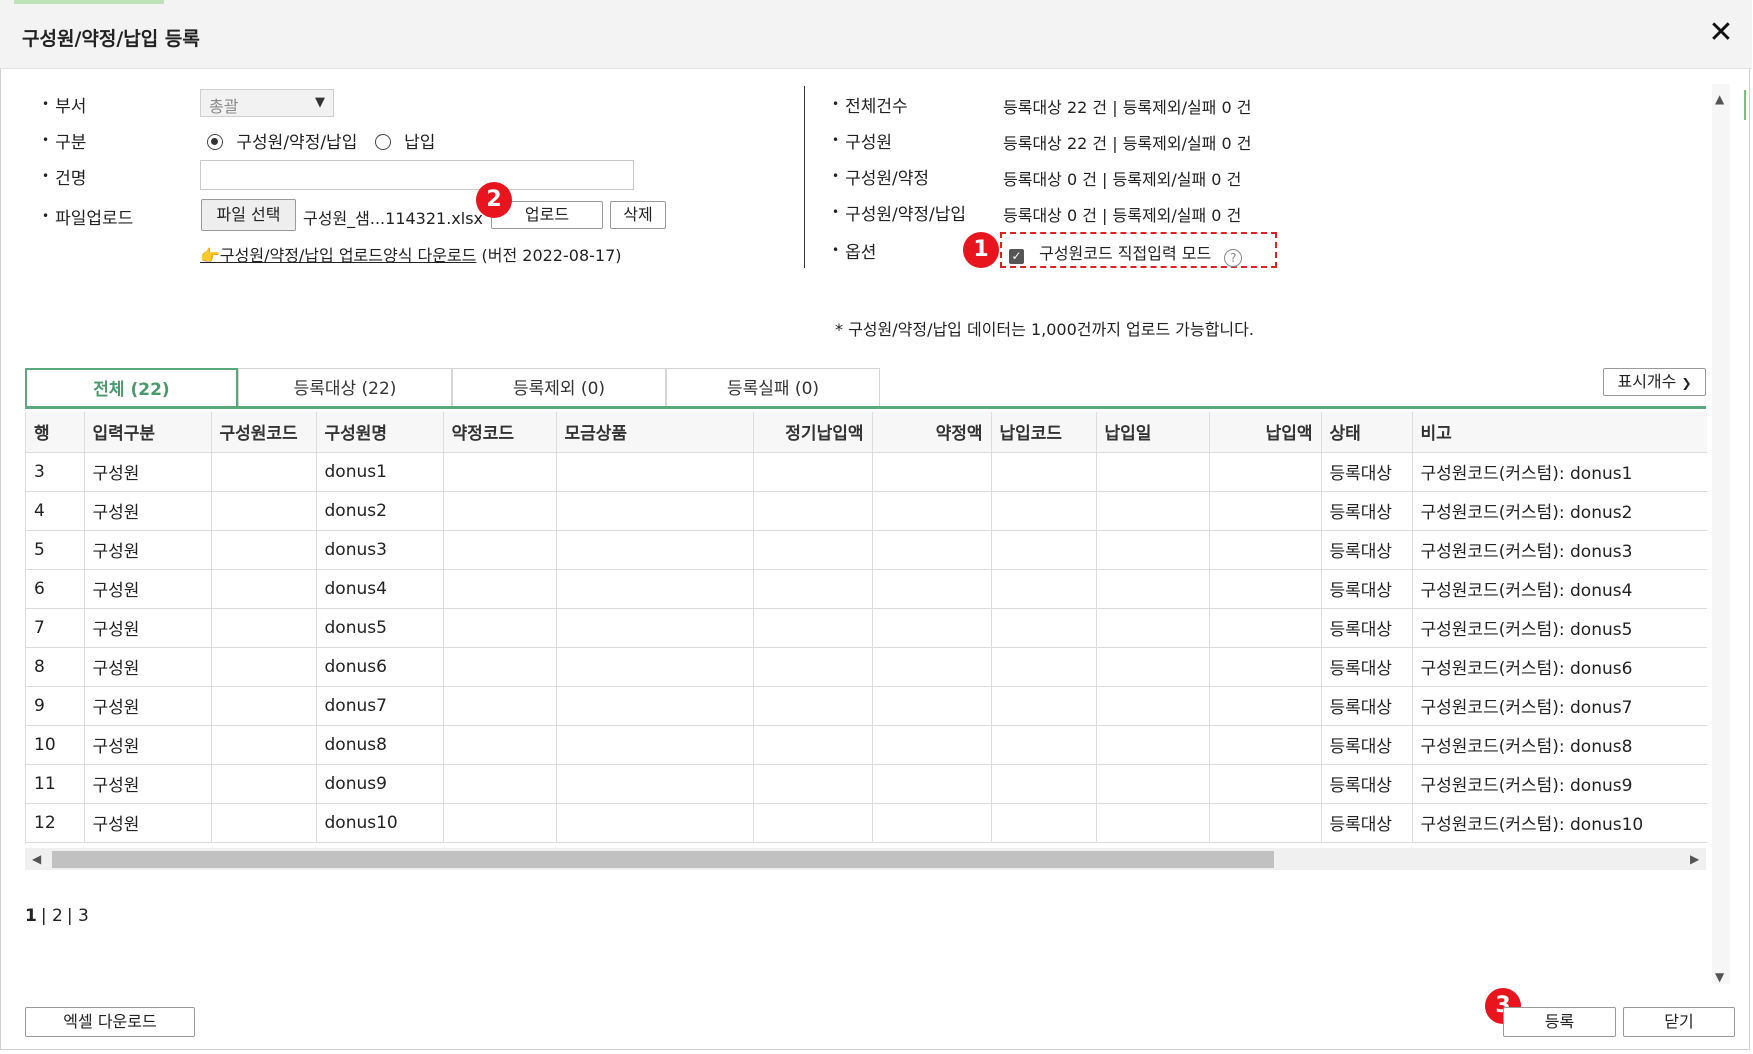  I want to click on template-download-link: 👉구성원/약정/납입 업로드양식 다운로드, so click(338, 255).